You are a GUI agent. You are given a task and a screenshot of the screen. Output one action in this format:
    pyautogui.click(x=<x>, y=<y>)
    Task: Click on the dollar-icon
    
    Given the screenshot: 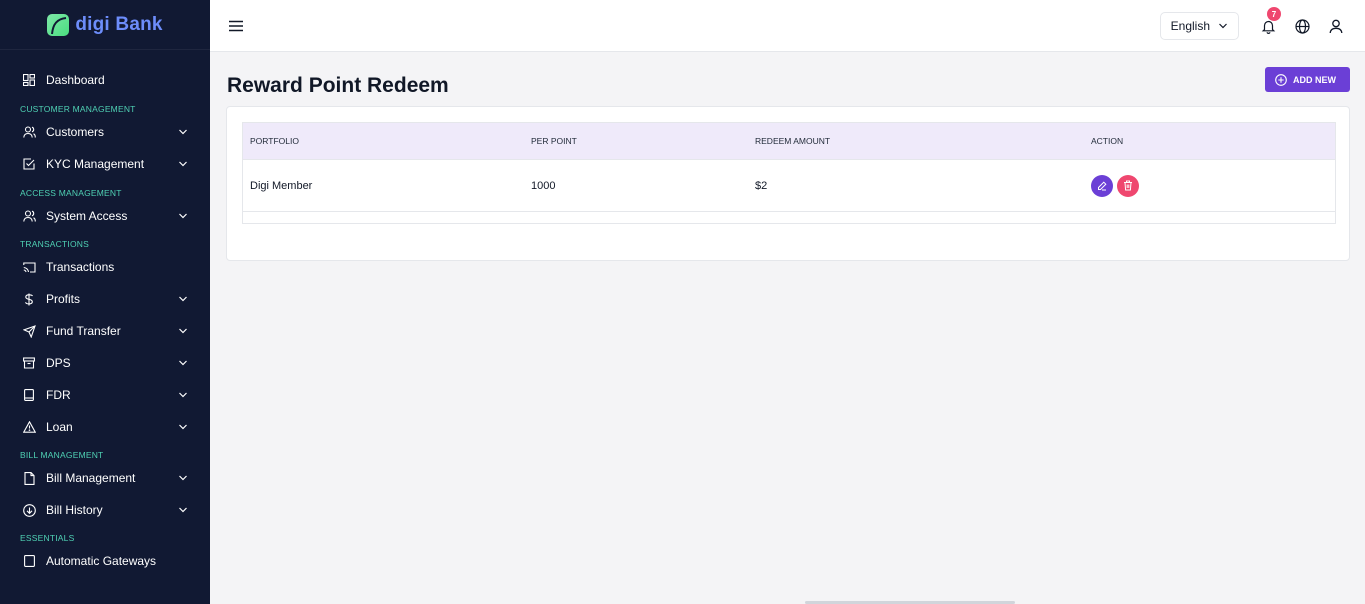 What is the action you would take?
    pyautogui.click(x=29, y=299)
    